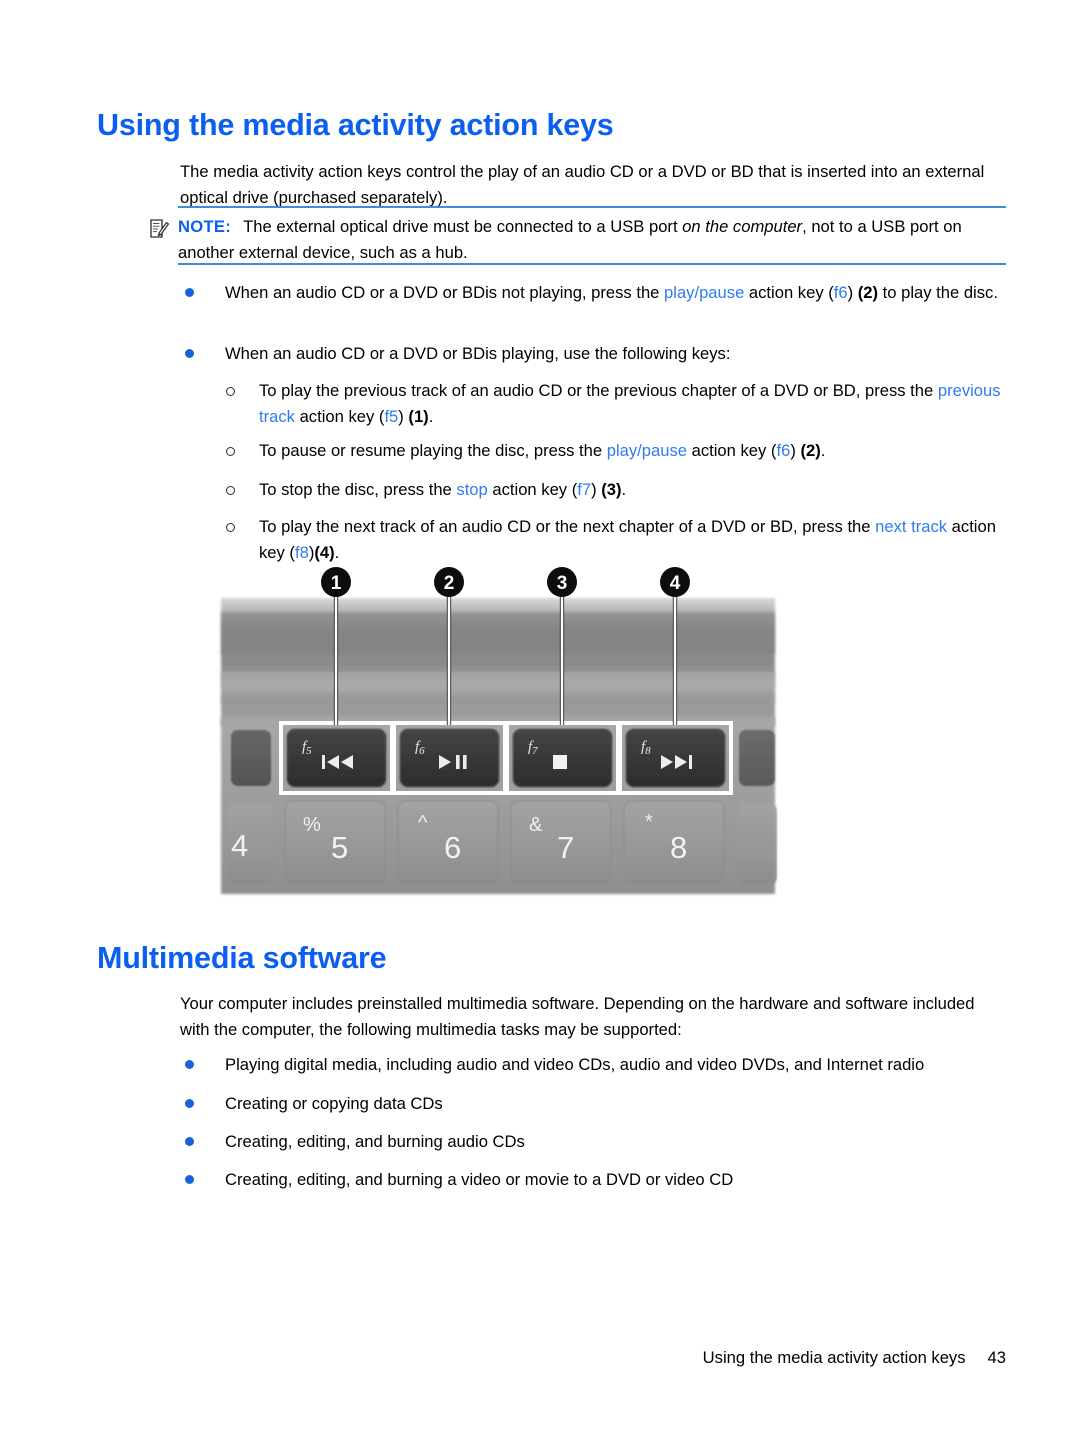  I want to click on callout-reference: (3), so click(611, 489).